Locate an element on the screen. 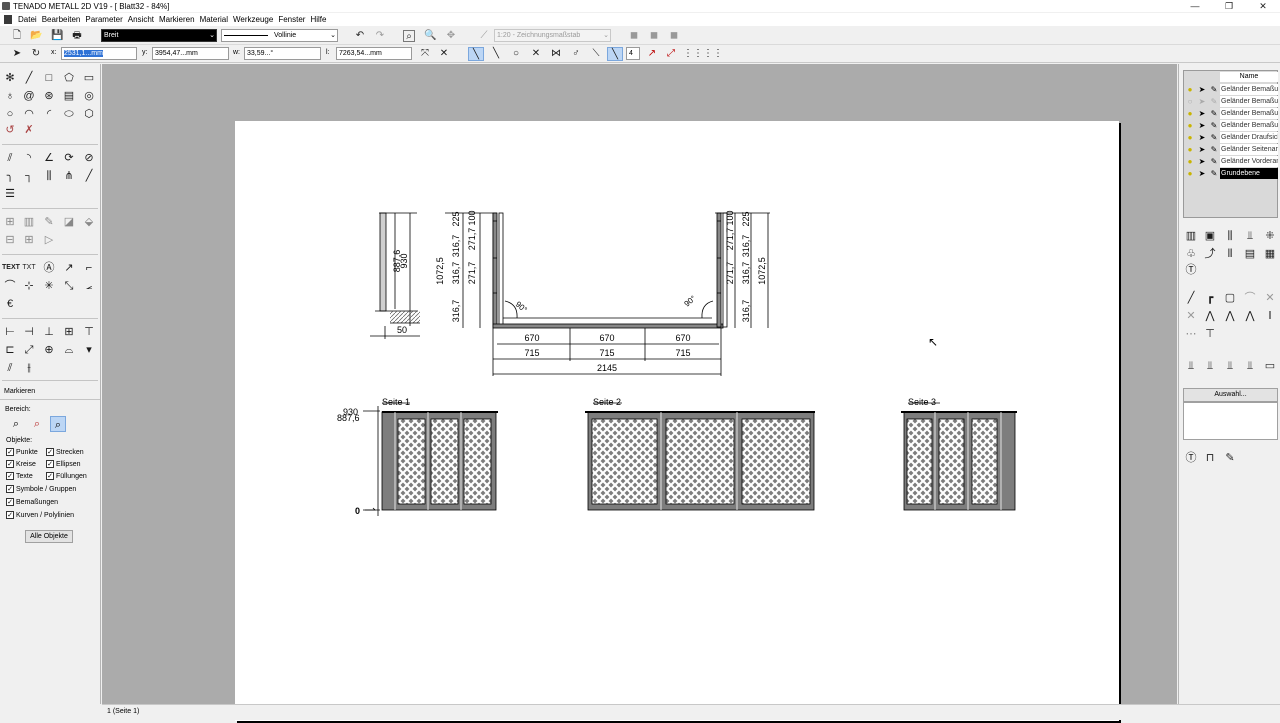 This screenshot has height=723, width=1280. ungroup-icon: ◼ is located at coordinates (654, 36).